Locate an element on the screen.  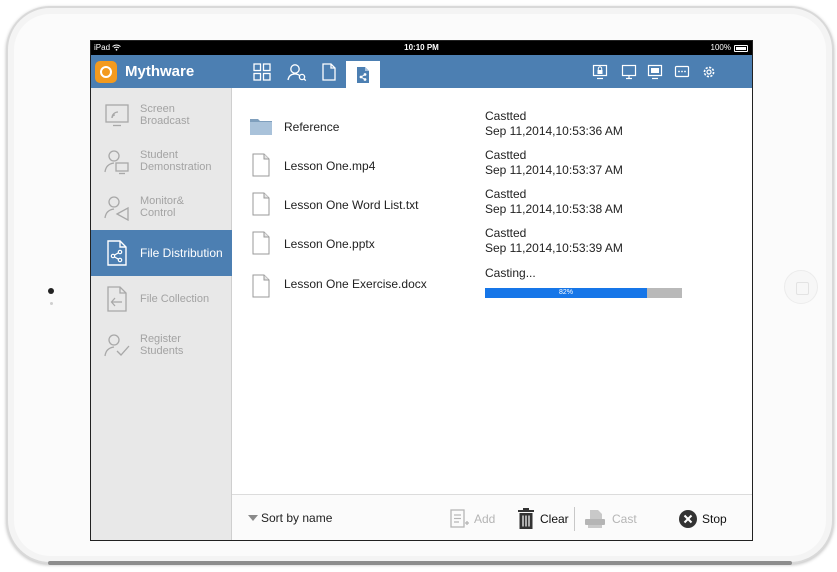
brand: Mythware is located at coordinates (144, 71).